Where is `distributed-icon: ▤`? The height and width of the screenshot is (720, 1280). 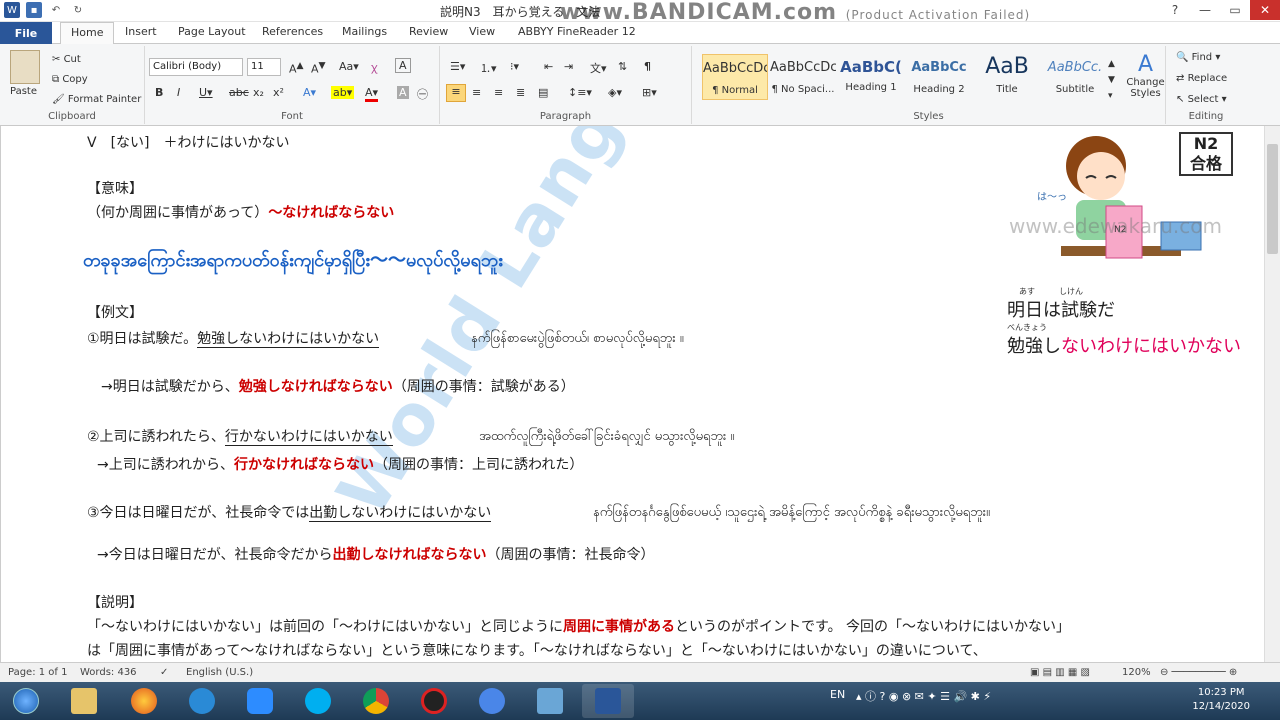
distributed-icon: ▤ is located at coordinates (543, 92).